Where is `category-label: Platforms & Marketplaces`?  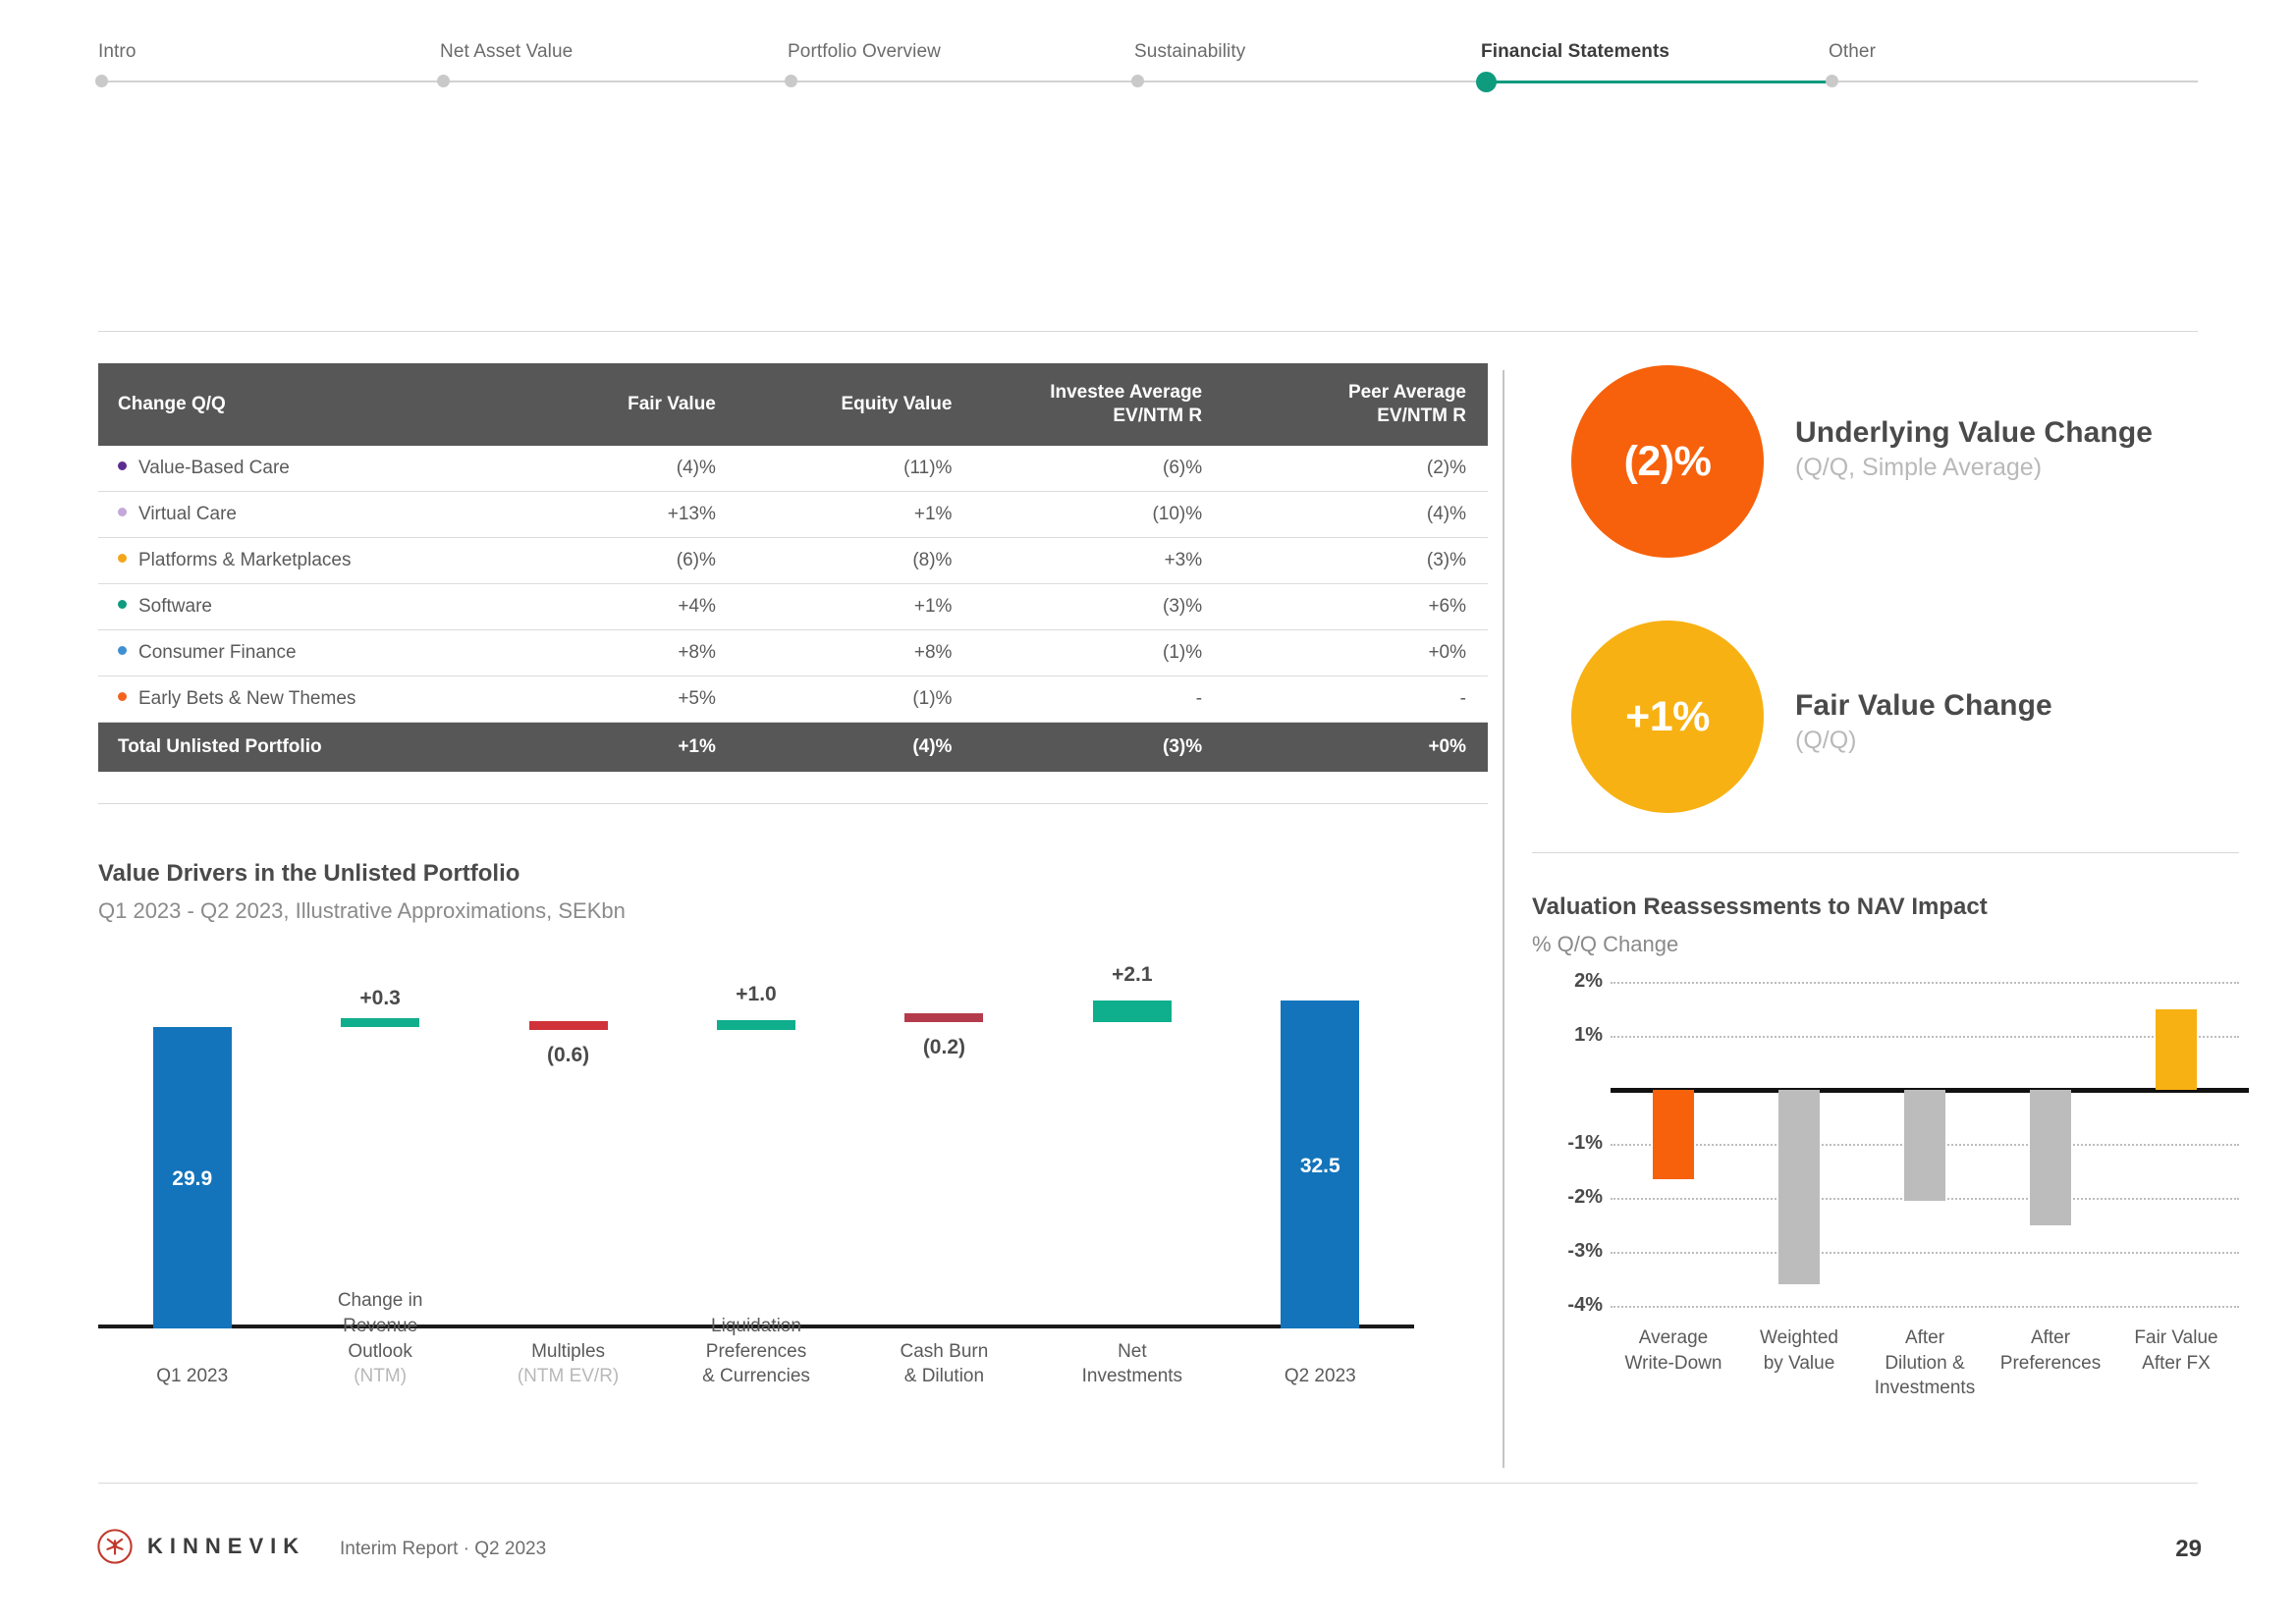
category-label: Platforms & Marketplaces is located at coordinates (245, 560).